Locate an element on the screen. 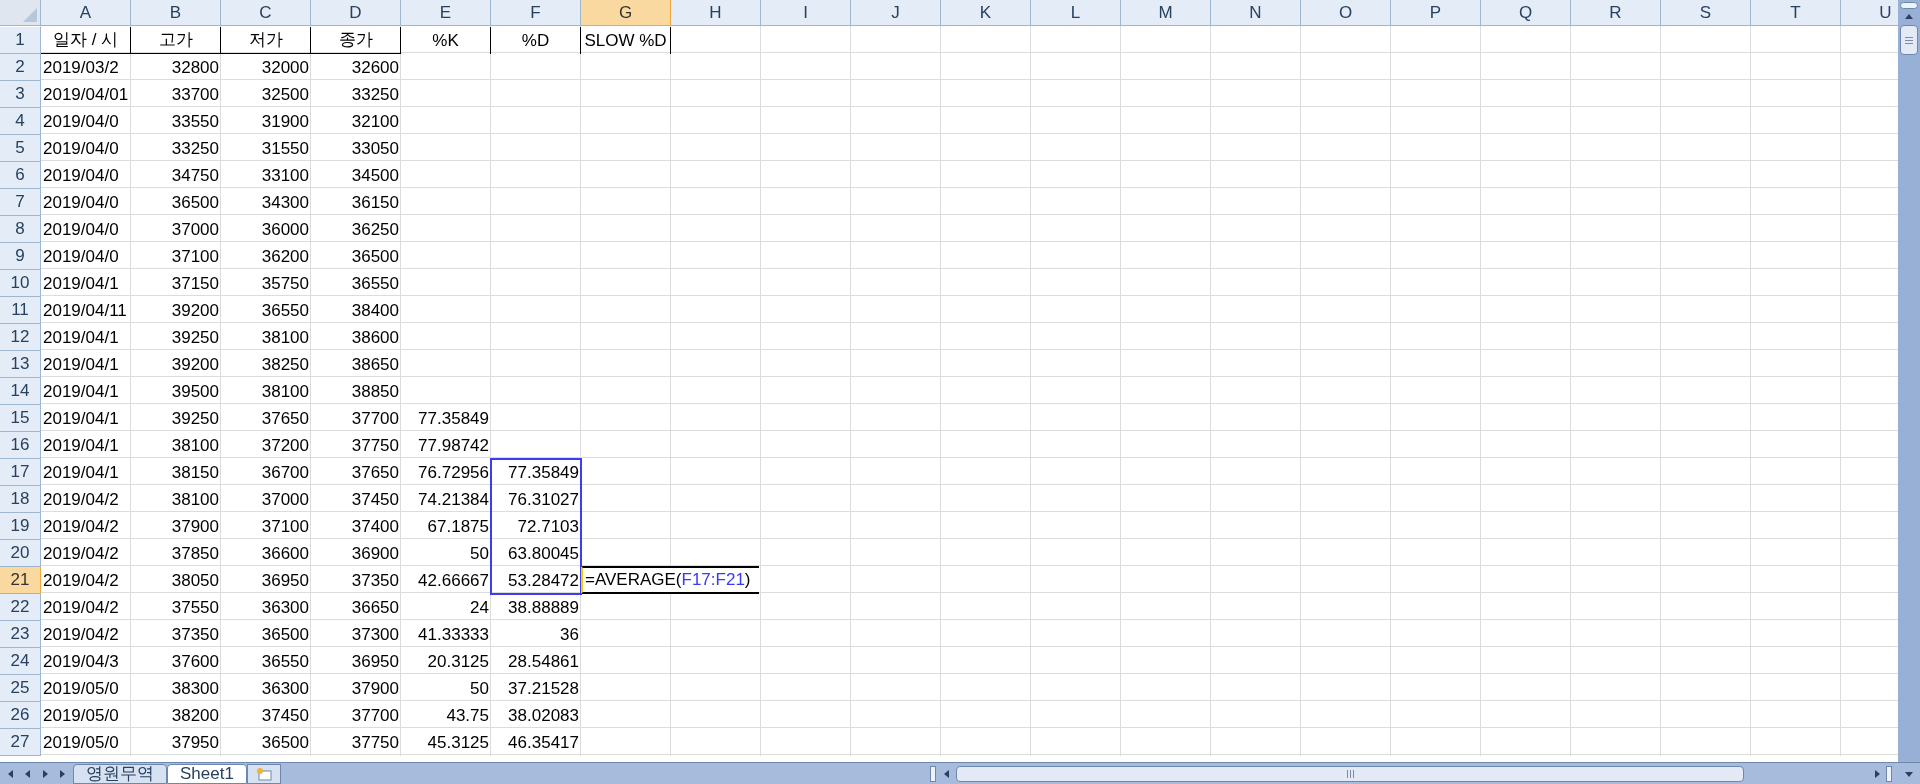  column-header: D is located at coordinates (356, 13).